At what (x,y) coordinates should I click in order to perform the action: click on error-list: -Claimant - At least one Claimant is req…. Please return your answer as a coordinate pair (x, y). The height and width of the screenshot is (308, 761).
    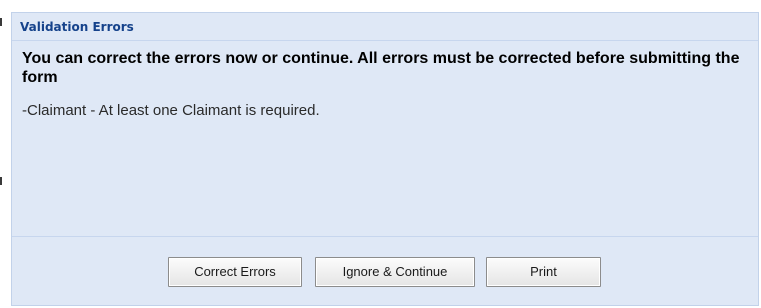
    Looking at the image, I should click on (171, 111).